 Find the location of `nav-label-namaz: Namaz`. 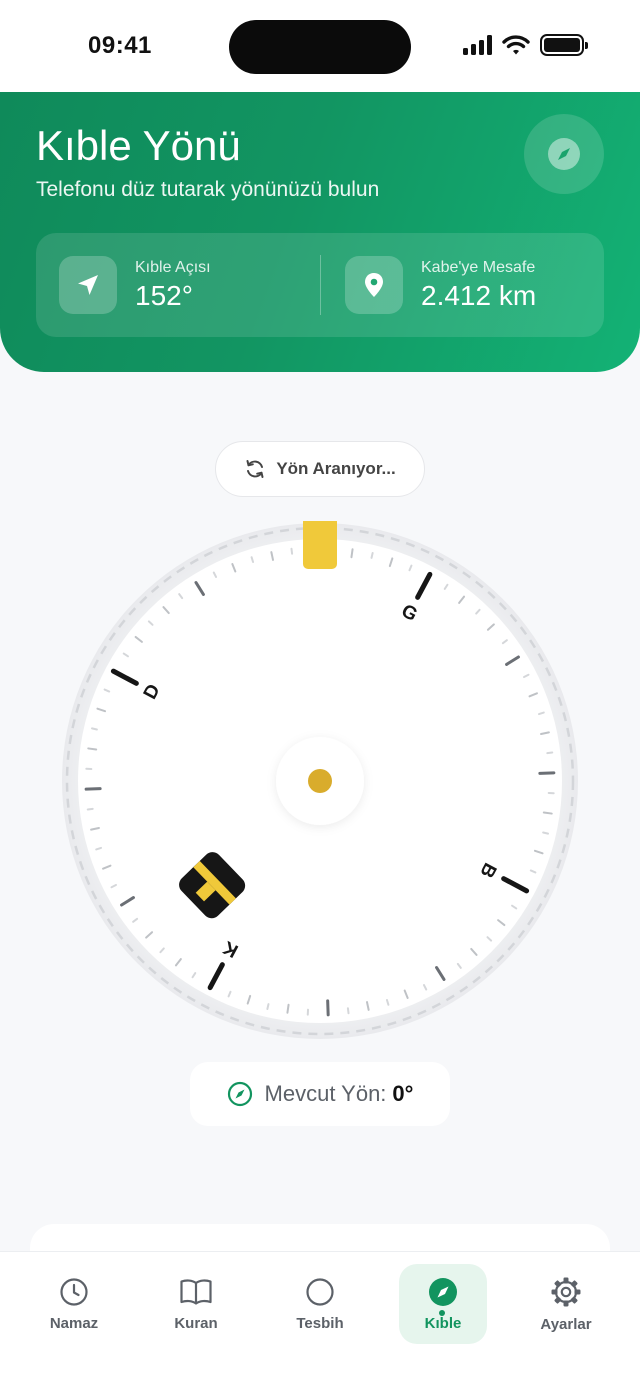

nav-label-namaz: Namaz is located at coordinates (74, 1323).